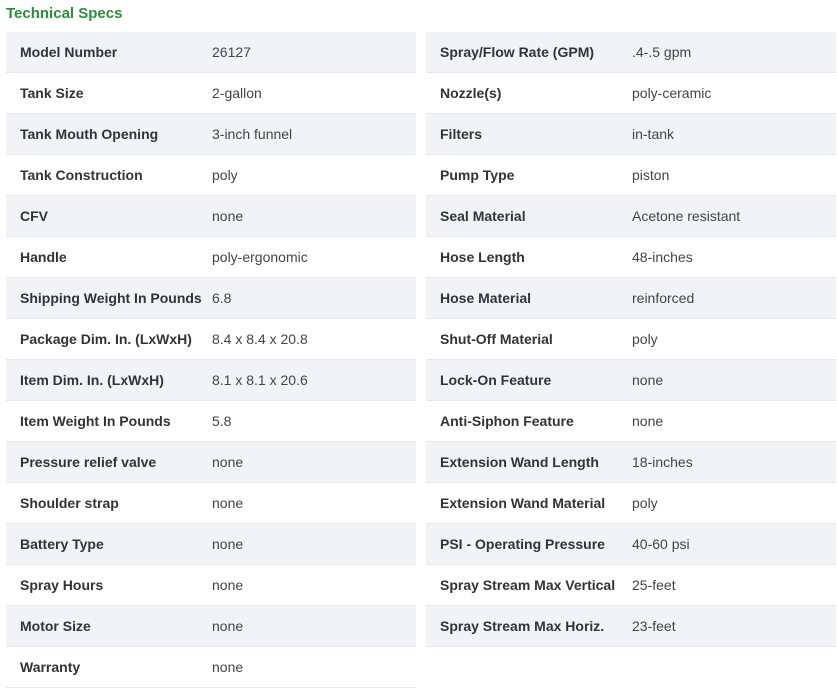  Describe the element at coordinates (52, 93) in the screenshot. I see `spec-label: Tank Size` at that location.